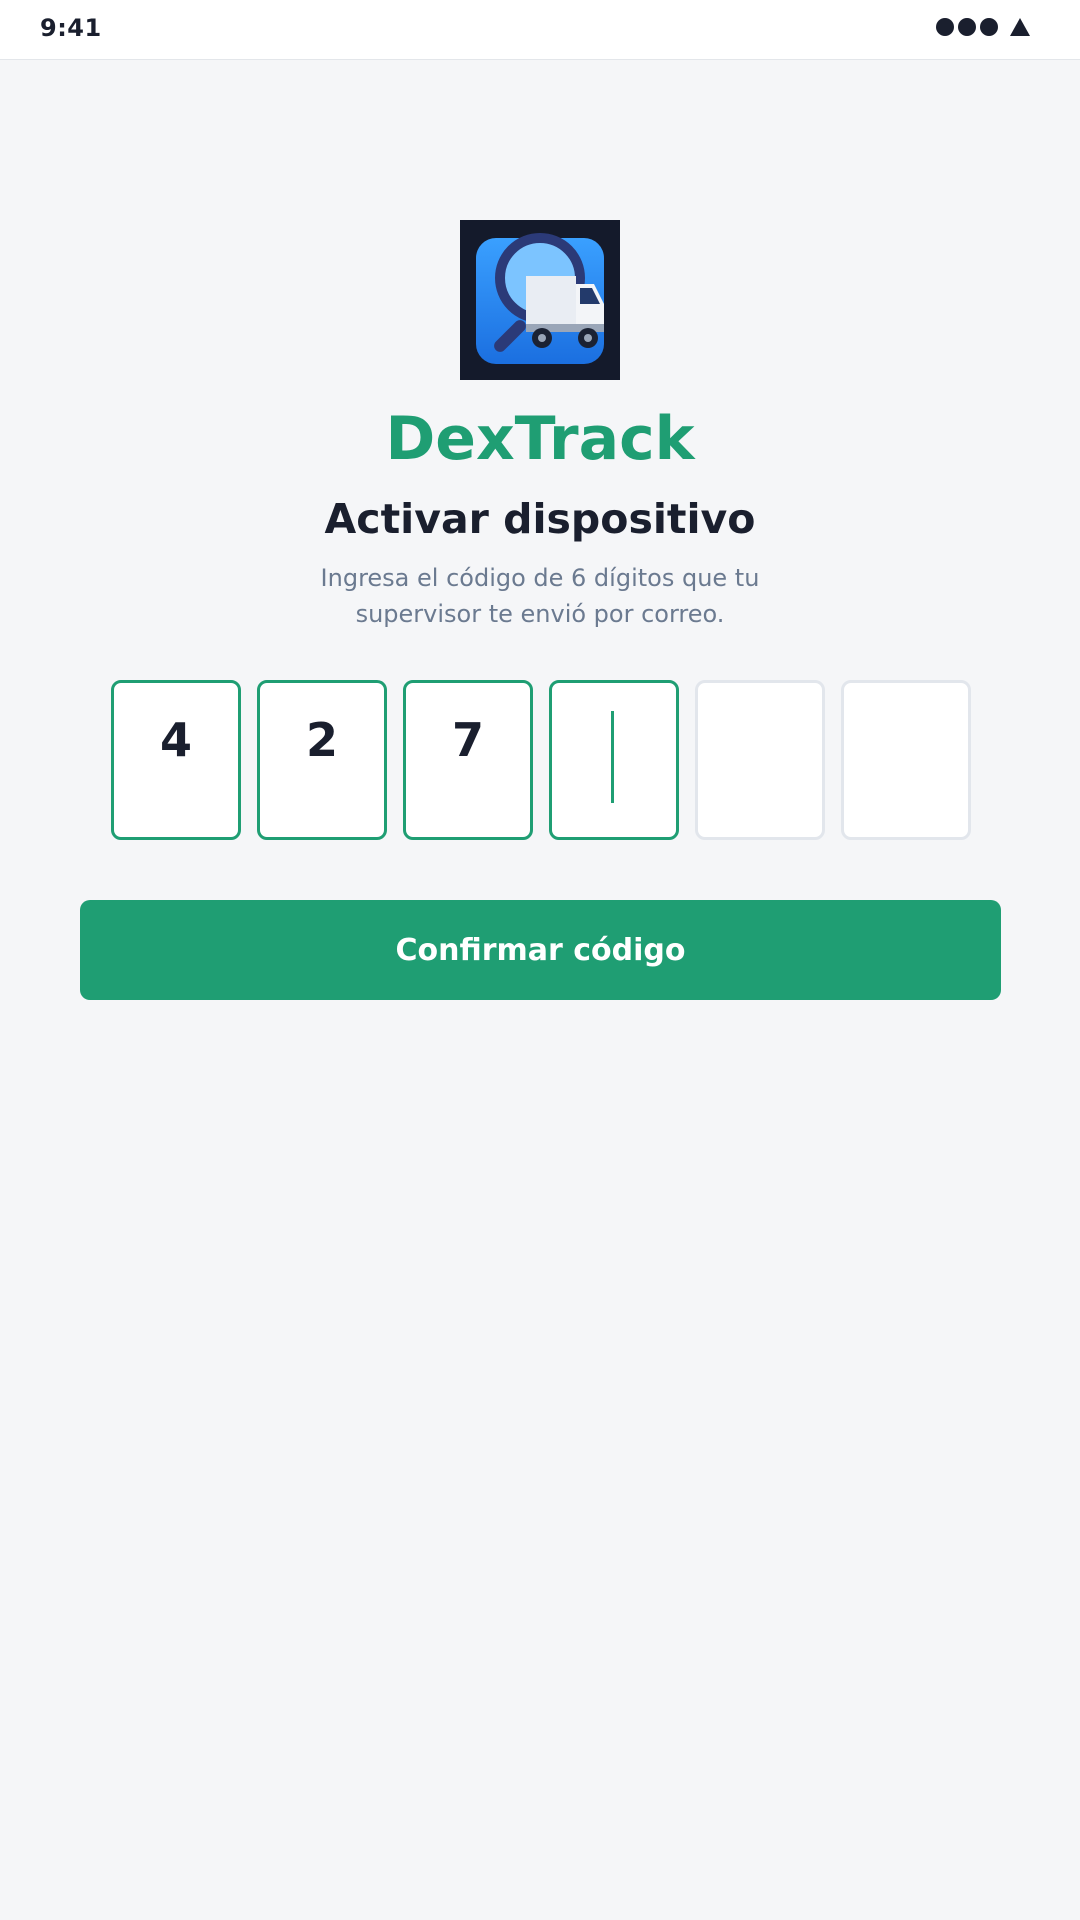 This screenshot has width=1080, height=1920. What do you see at coordinates (467, 740) in the screenshot?
I see `code-digit: 7` at bounding box center [467, 740].